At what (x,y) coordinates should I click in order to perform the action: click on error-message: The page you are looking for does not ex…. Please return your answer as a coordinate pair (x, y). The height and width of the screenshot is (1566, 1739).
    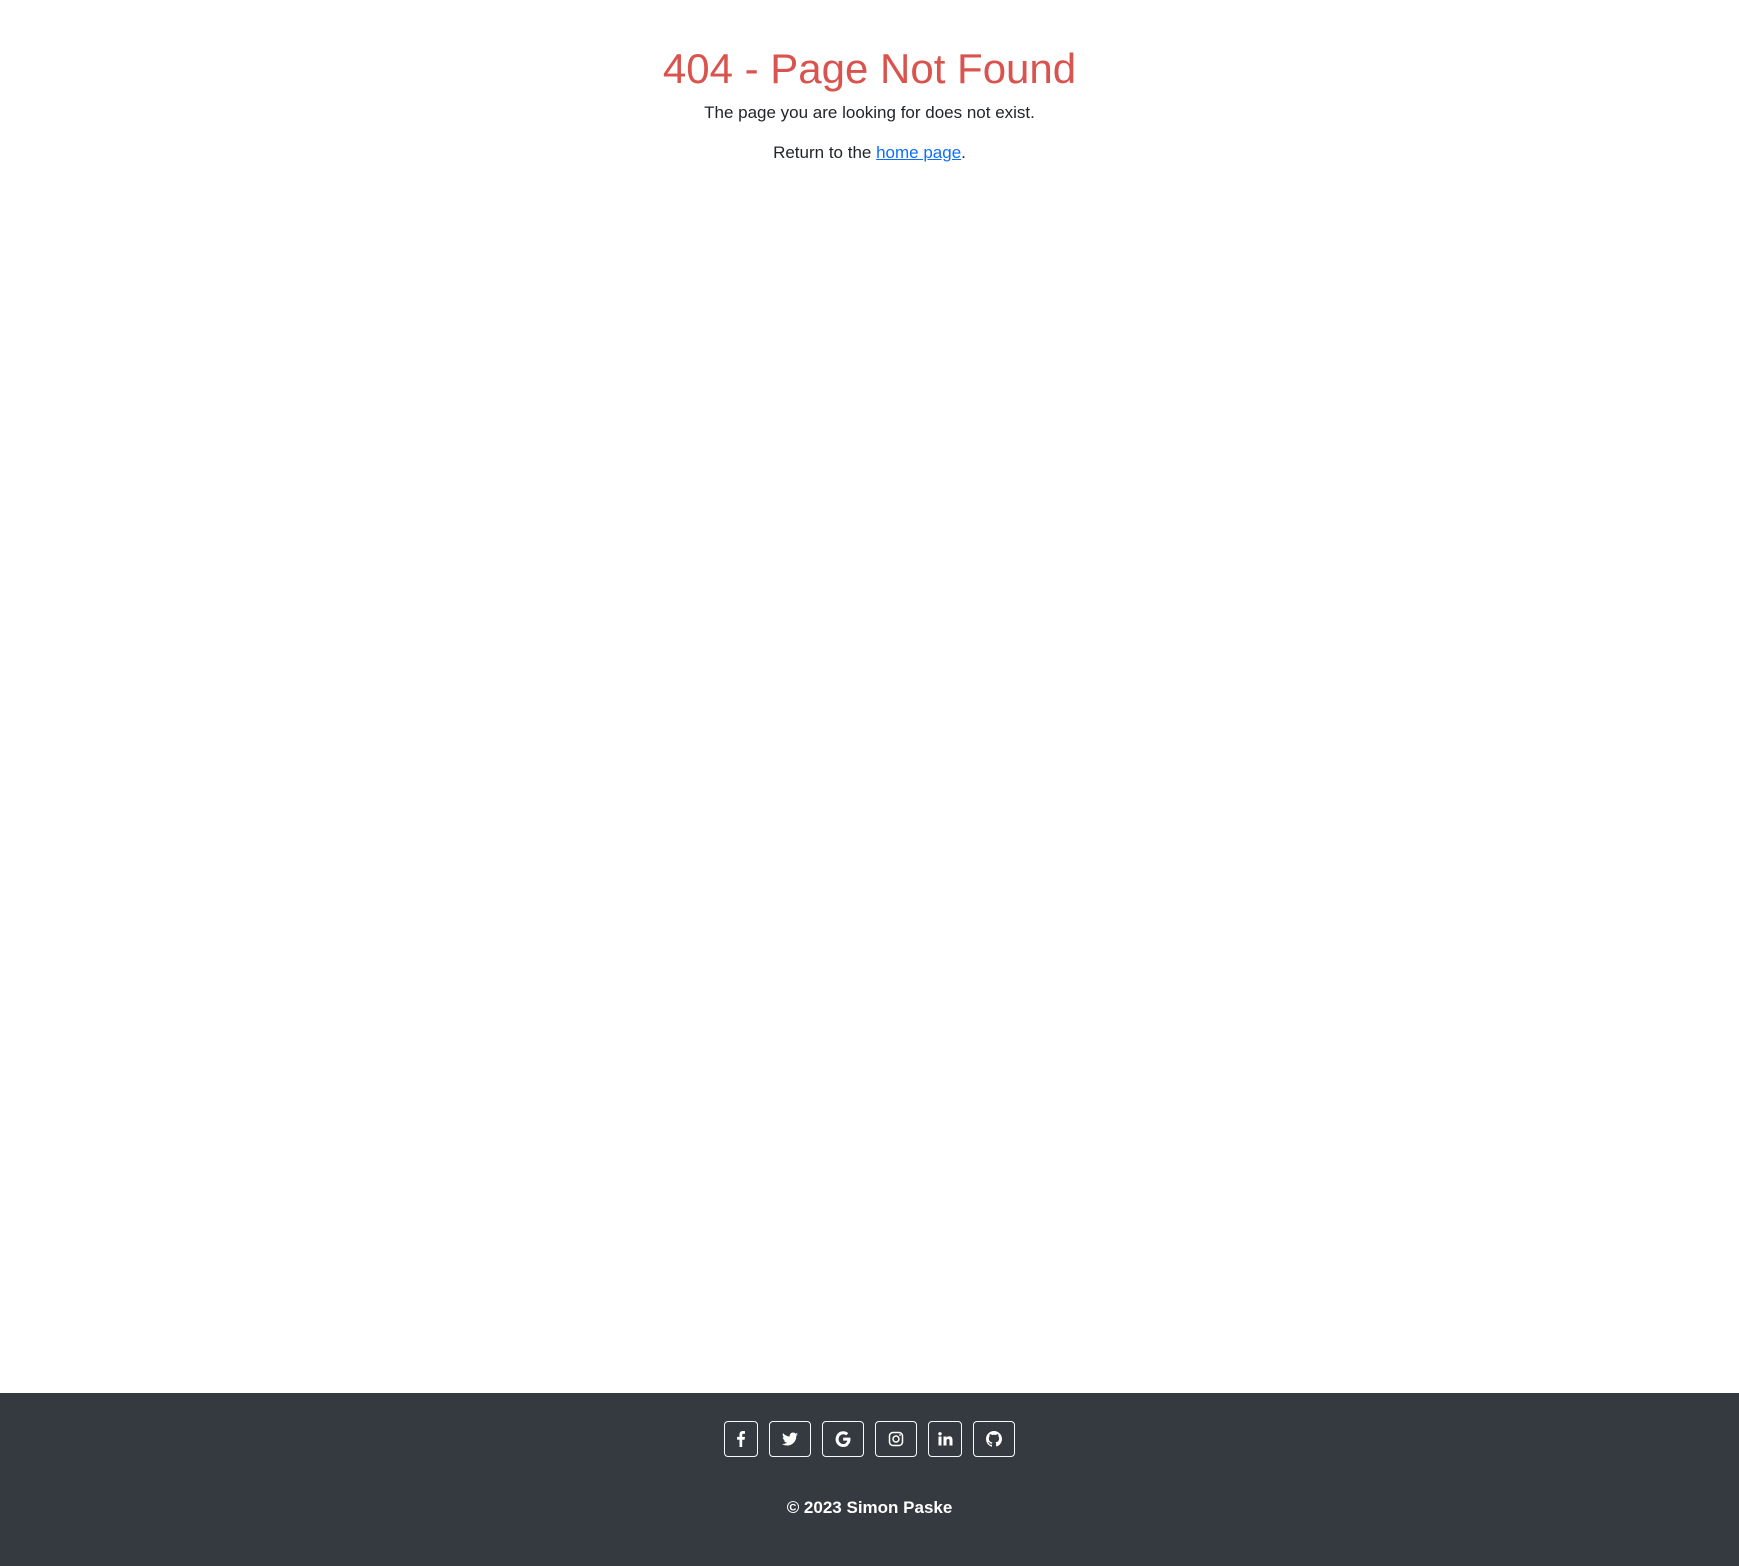
    Looking at the image, I should click on (869, 112).